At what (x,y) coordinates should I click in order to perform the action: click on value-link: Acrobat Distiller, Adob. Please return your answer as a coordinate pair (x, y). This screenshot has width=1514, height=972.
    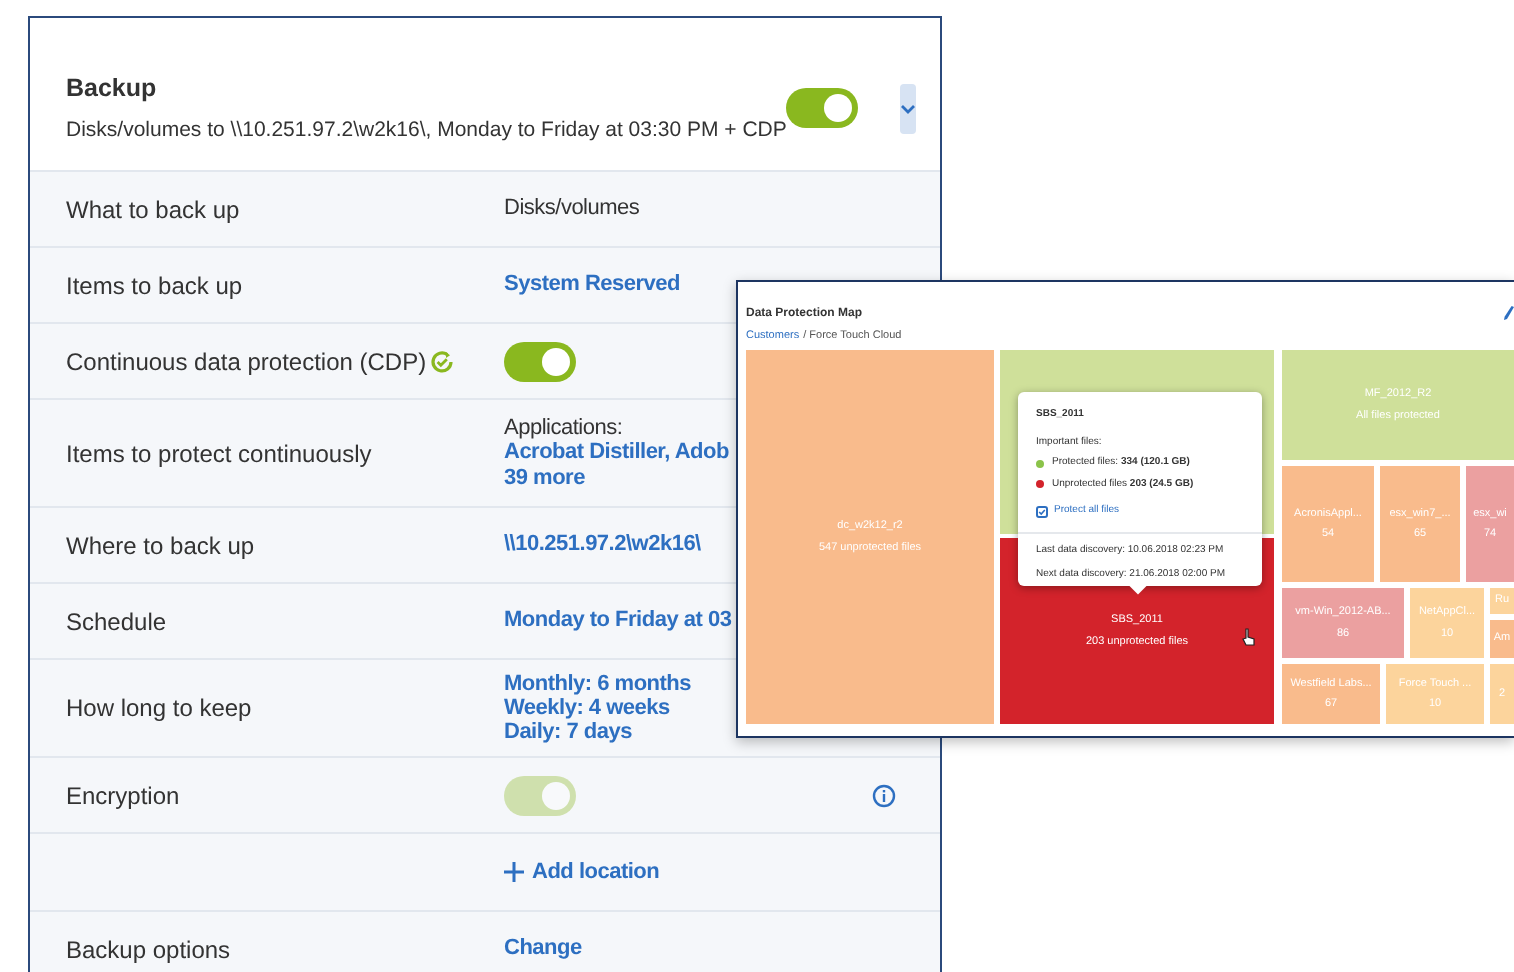
    Looking at the image, I should click on (616, 453).